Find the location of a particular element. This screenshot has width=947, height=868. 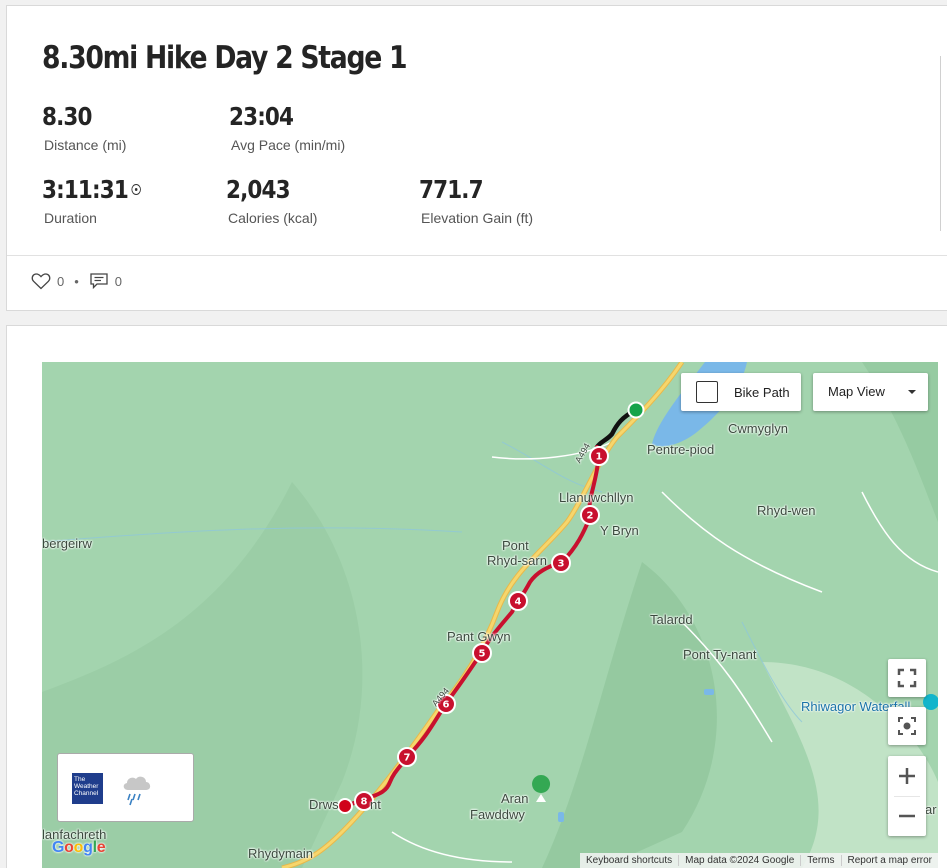

stat-calories-value: 2,043 is located at coordinates (258, 189).